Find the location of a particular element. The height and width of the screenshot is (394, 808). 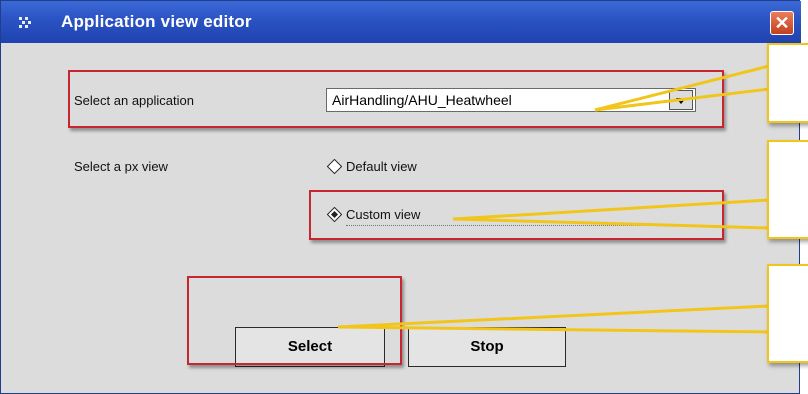

callout-line-application is located at coordinates (682, 88).